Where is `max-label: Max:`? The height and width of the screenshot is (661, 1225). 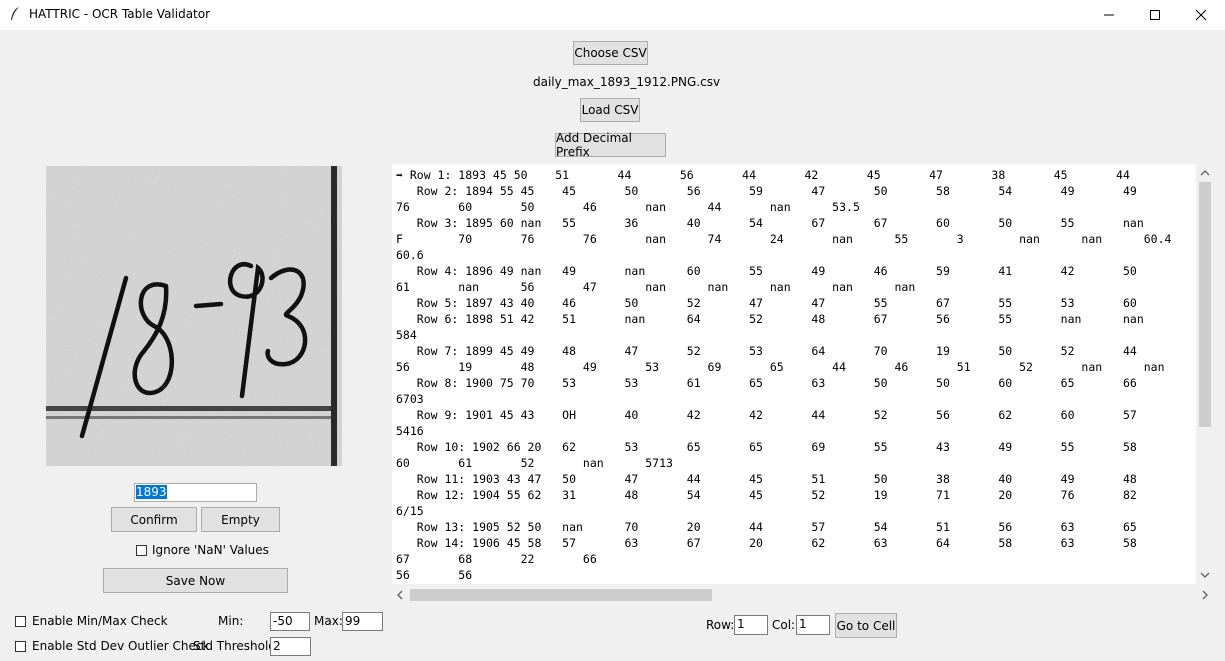 max-label: Max: is located at coordinates (328, 621).